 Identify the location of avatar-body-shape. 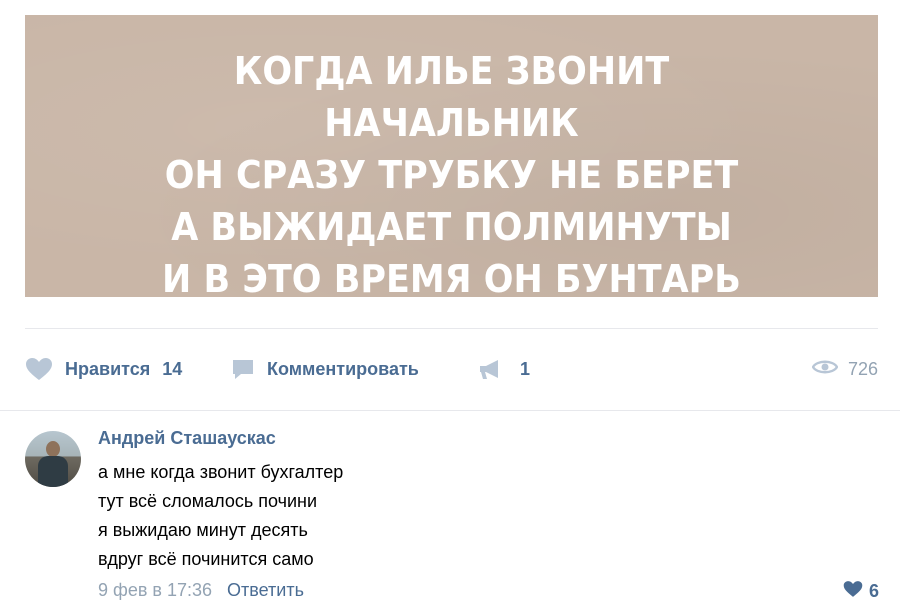
(53, 471).